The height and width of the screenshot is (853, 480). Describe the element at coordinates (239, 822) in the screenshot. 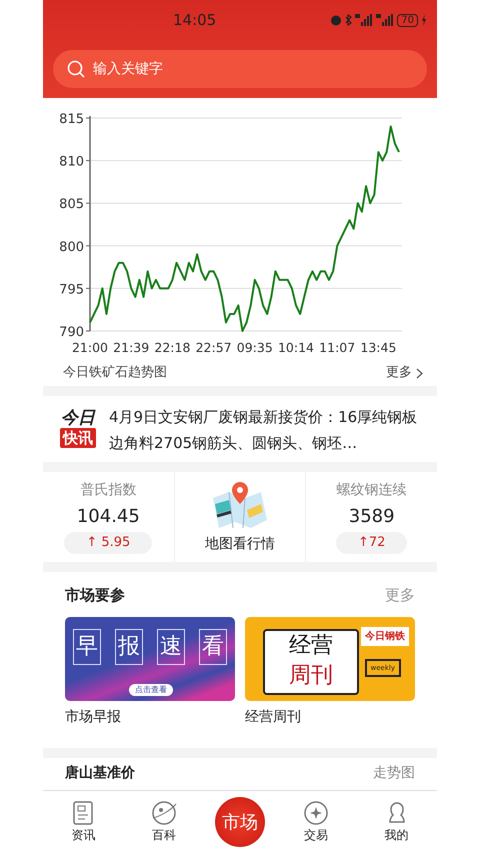

I see `nav-tab: 市场` at that location.